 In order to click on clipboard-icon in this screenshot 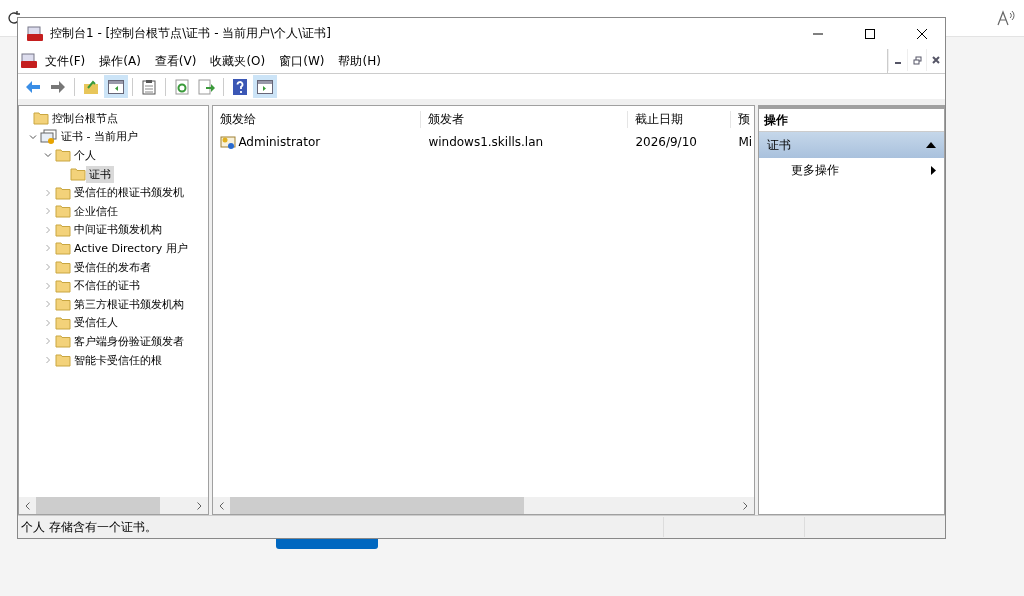, I will do `click(149, 86)`.